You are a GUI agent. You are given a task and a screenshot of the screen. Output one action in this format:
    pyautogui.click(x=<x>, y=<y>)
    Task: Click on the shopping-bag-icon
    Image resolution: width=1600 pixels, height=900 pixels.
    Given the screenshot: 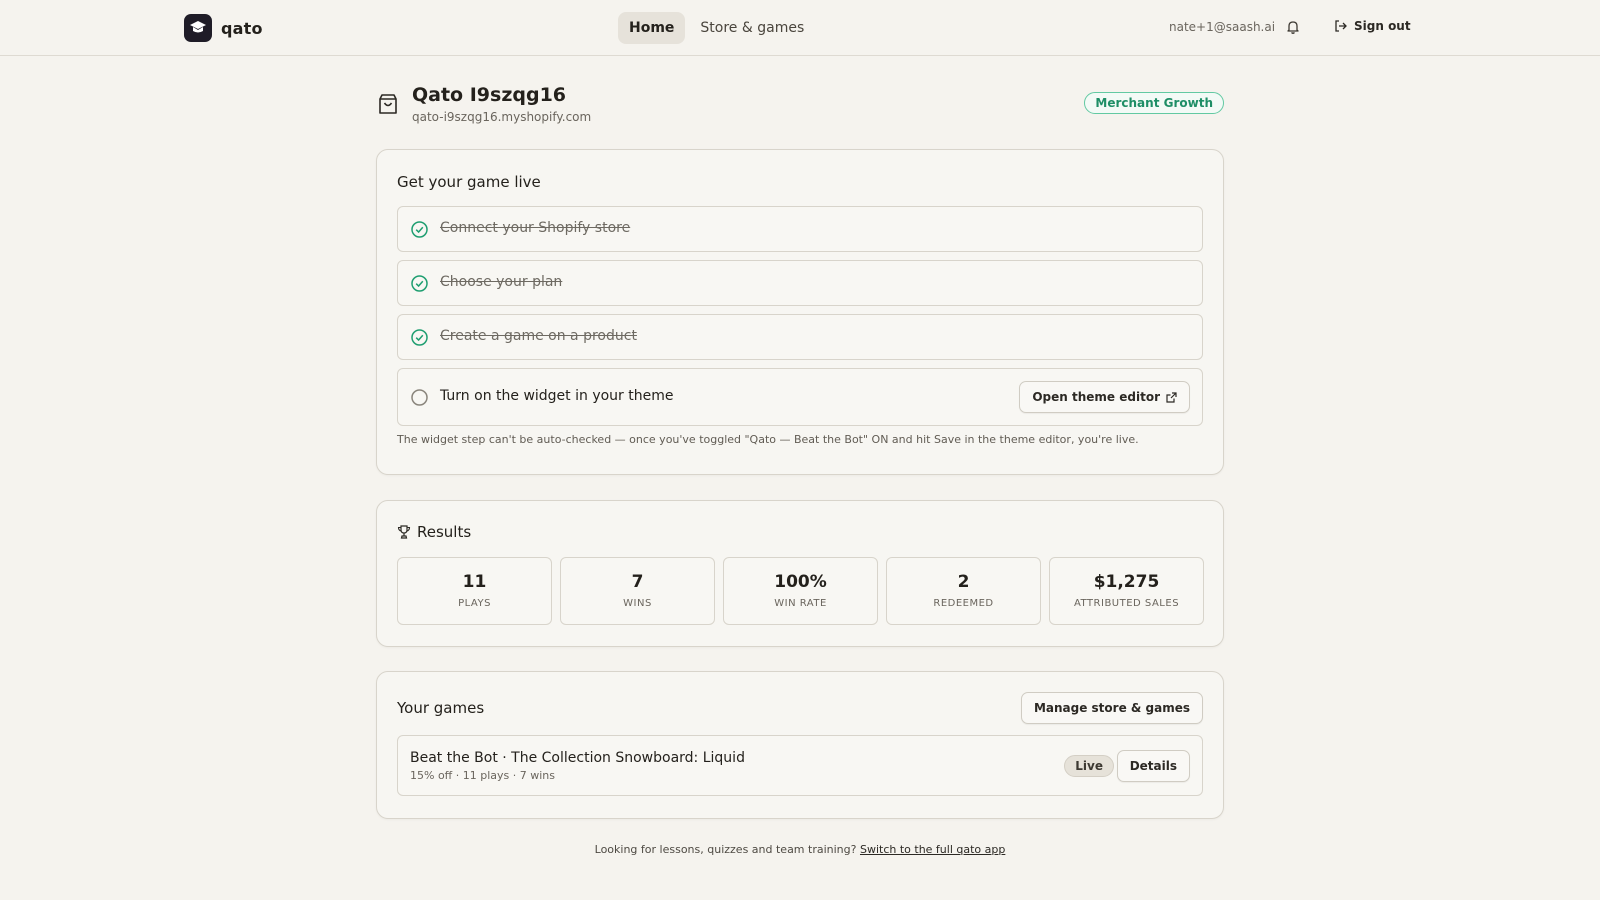 What is the action you would take?
    pyautogui.click(x=388, y=104)
    